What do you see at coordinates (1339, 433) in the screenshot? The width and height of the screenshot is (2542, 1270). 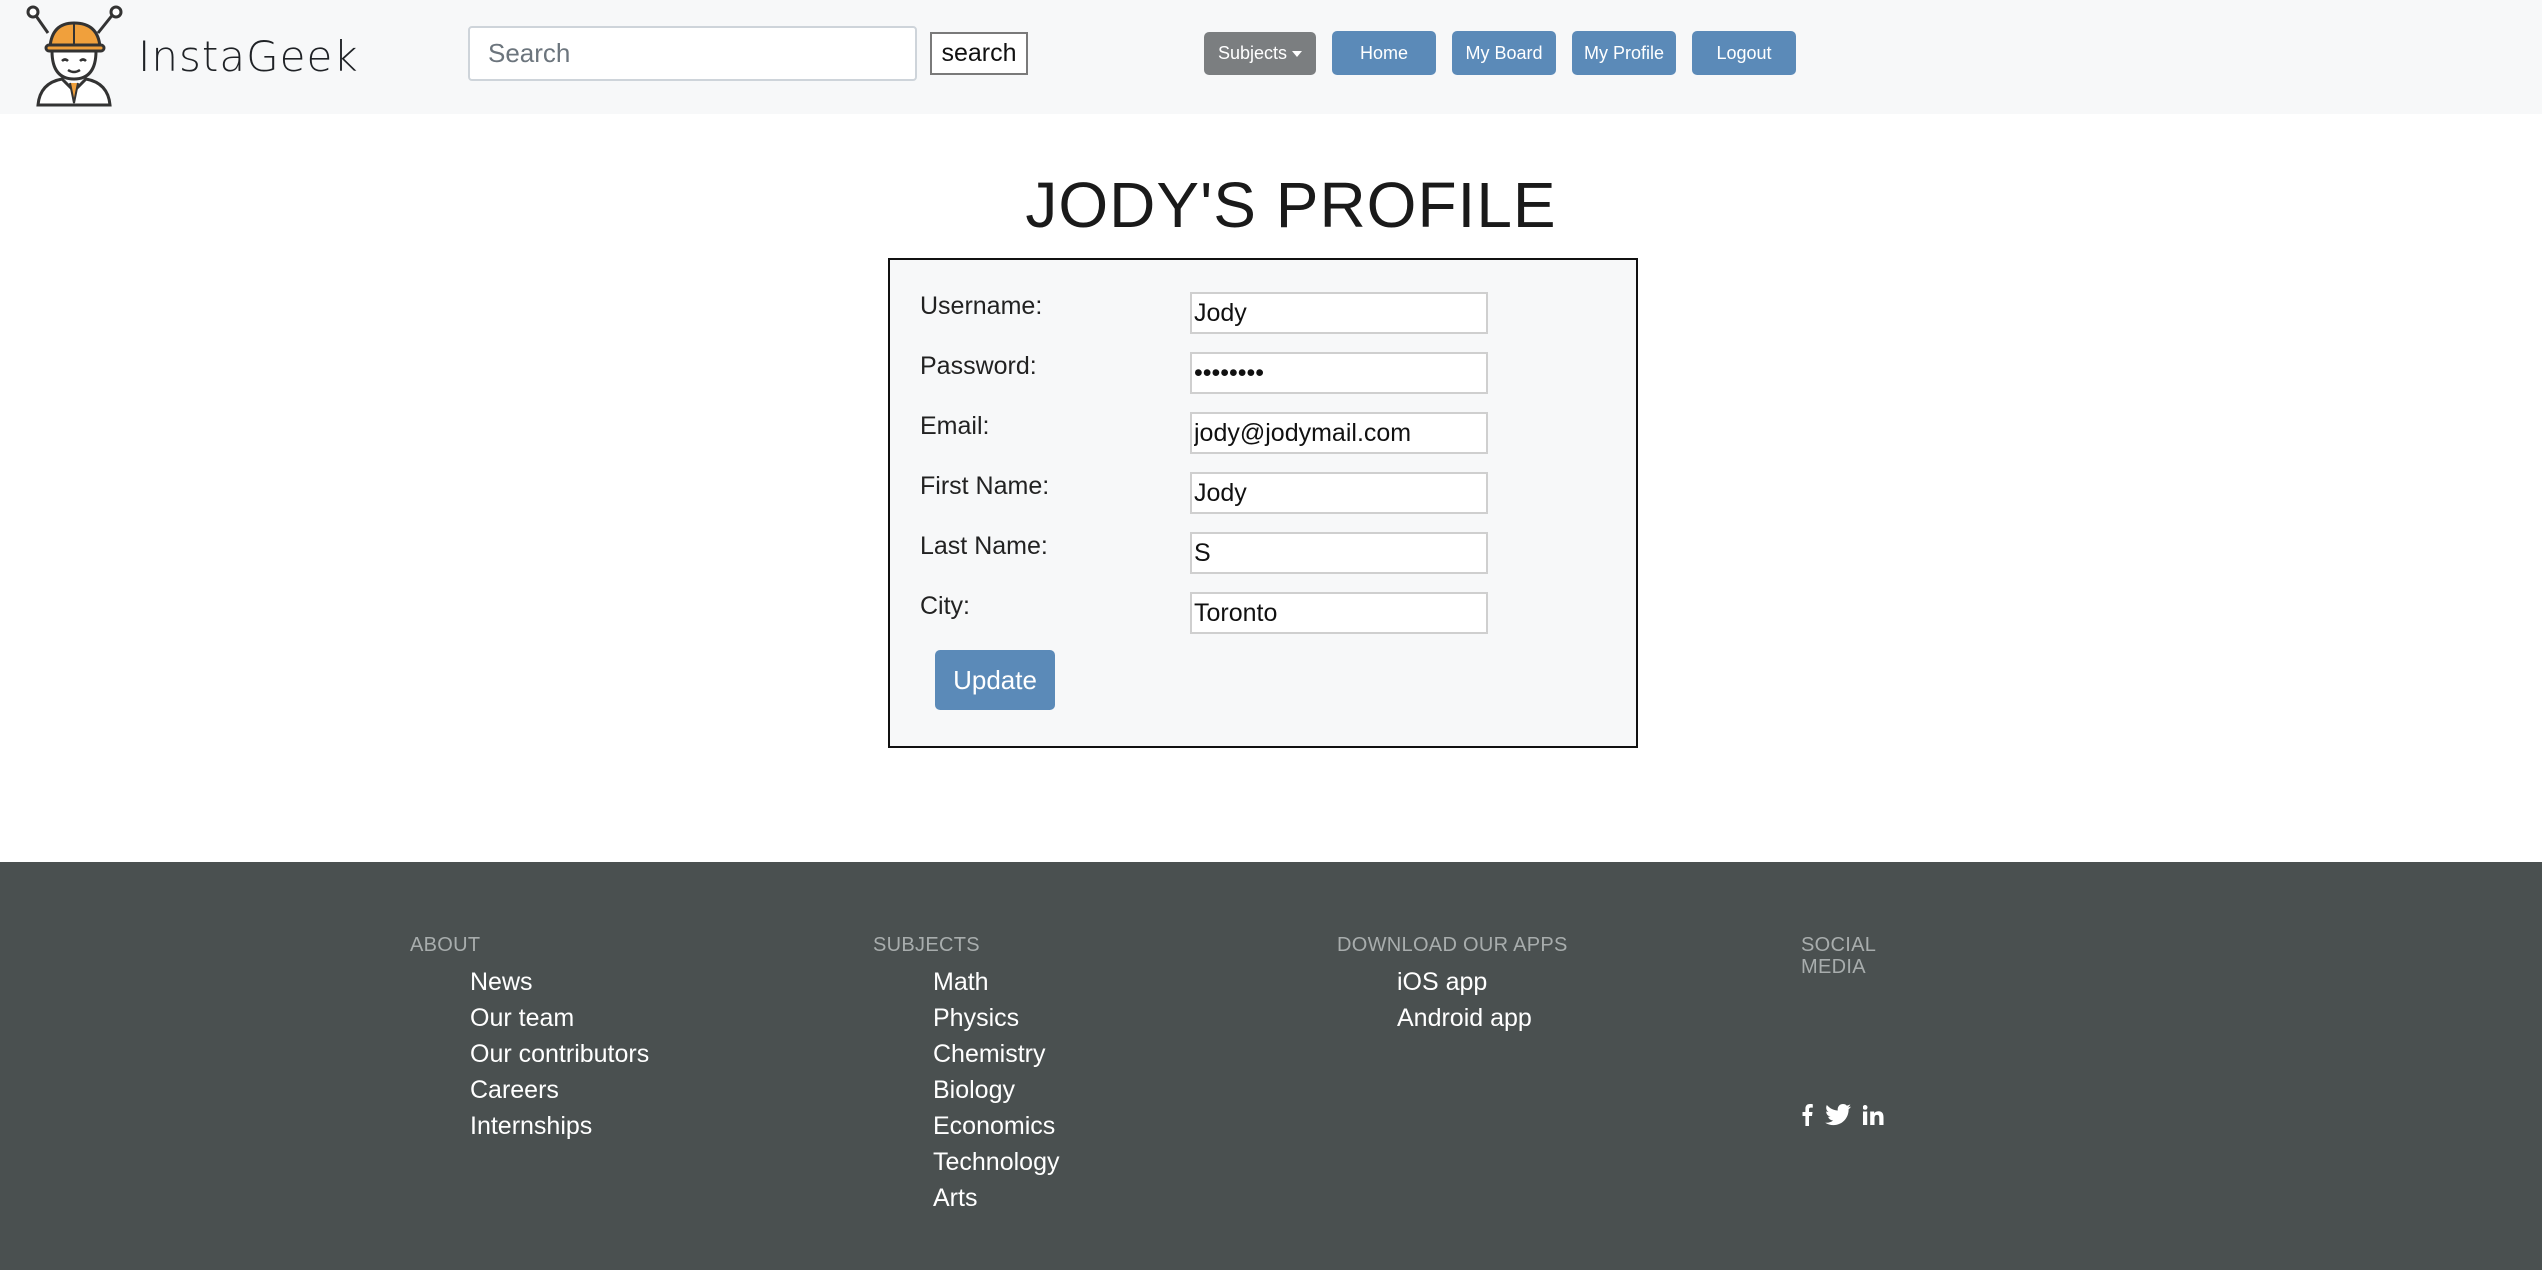 I see `email-field` at bounding box center [1339, 433].